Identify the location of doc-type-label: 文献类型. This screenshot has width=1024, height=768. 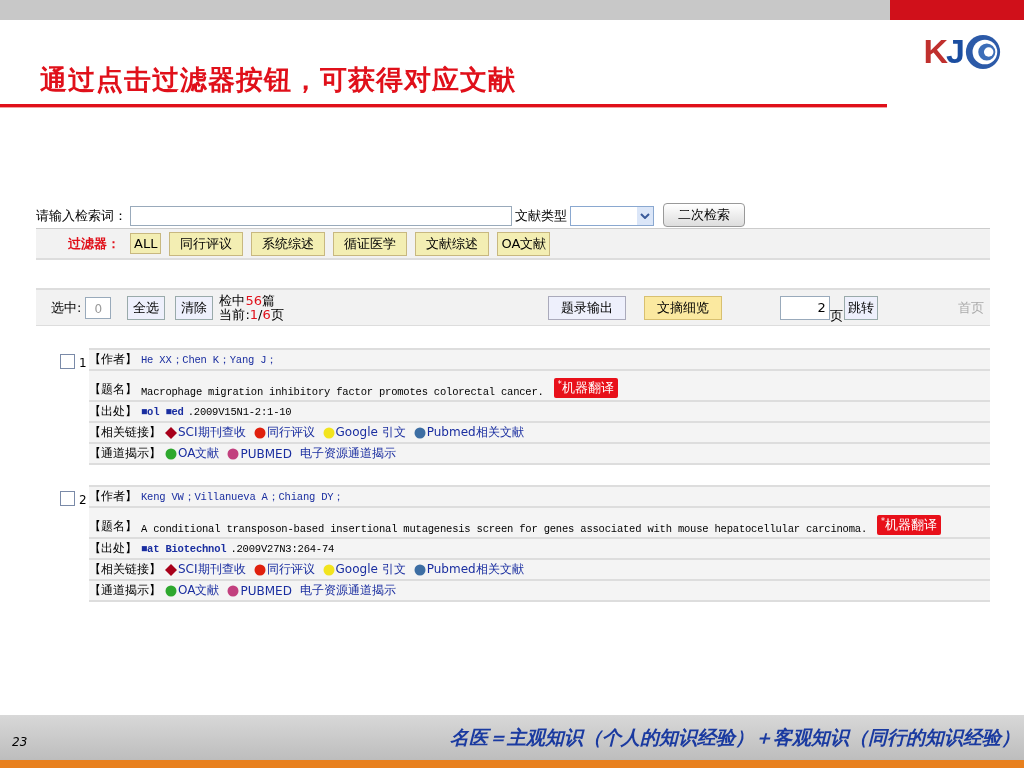
(541, 215).